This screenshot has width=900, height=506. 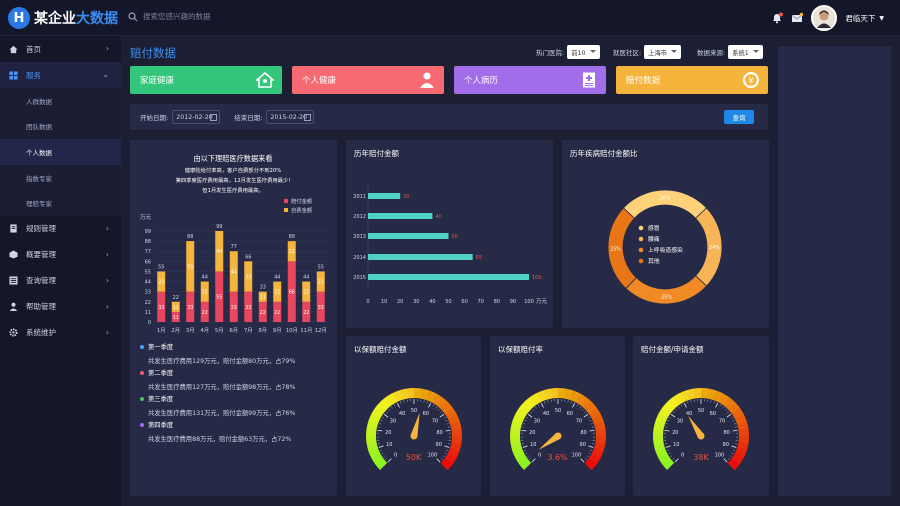 What do you see at coordinates (570, 414) in the screenshot?
I see `gauge-tick-label: 60` at bounding box center [570, 414].